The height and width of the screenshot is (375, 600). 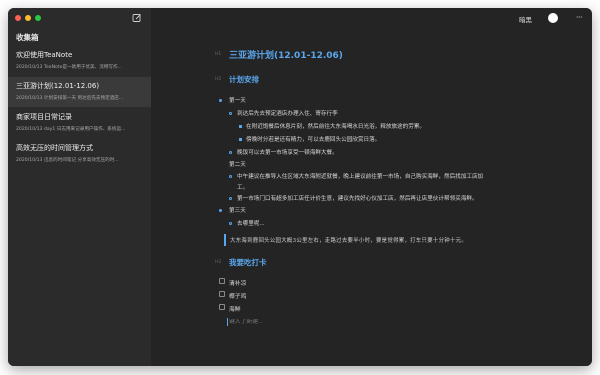 I want to click on note-title: 欢迎使用TeaNote, so click(x=44, y=55).